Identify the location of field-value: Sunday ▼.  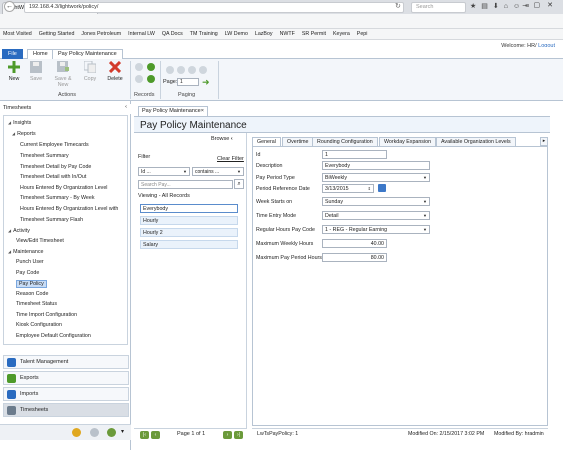
(376, 201).